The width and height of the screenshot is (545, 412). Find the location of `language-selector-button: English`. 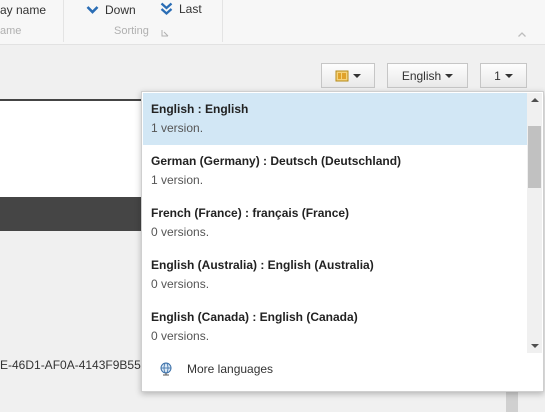

language-selector-button: English is located at coordinates (427, 75).